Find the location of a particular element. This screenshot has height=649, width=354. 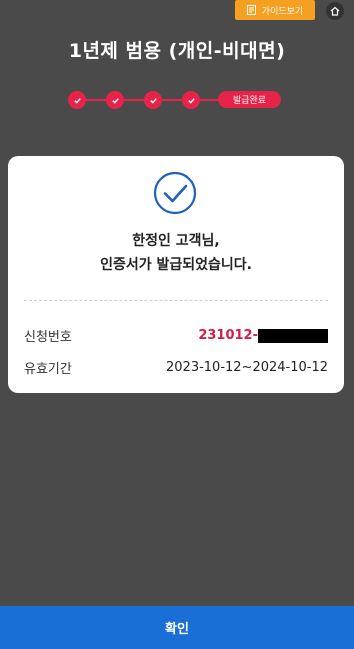

check-circle-icon is located at coordinates (175, 193).